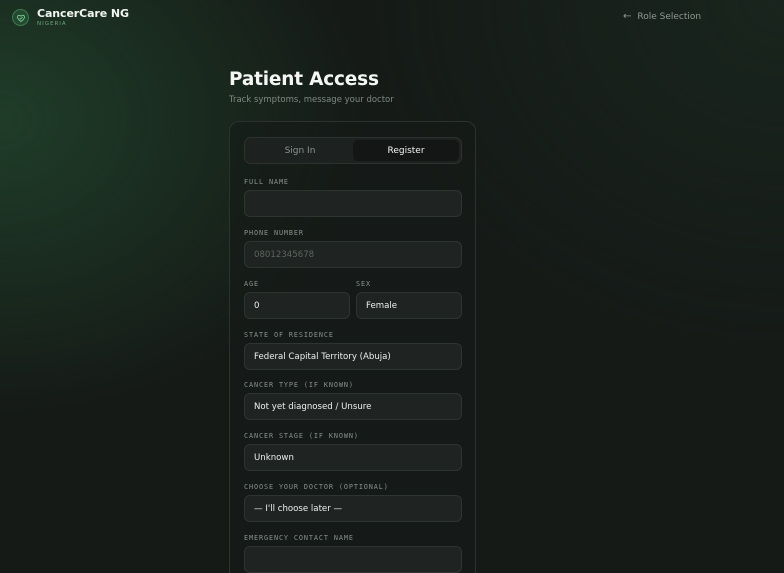  I want to click on cancer-type-select: Not yet diagnosed / Unsure, so click(353, 406).